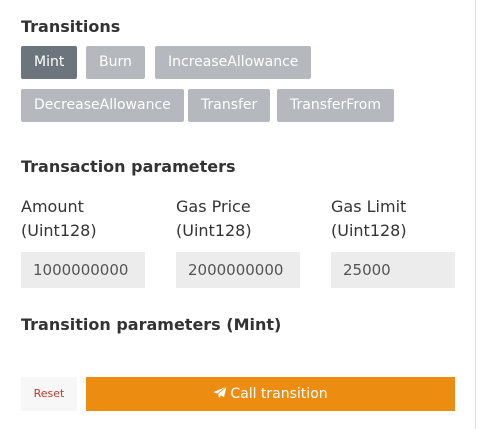 The width and height of the screenshot is (479, 429). Describe the element at coordinates (59, 230) in the screenshot. I see `amount-label-type: (Uint128)` at that location.